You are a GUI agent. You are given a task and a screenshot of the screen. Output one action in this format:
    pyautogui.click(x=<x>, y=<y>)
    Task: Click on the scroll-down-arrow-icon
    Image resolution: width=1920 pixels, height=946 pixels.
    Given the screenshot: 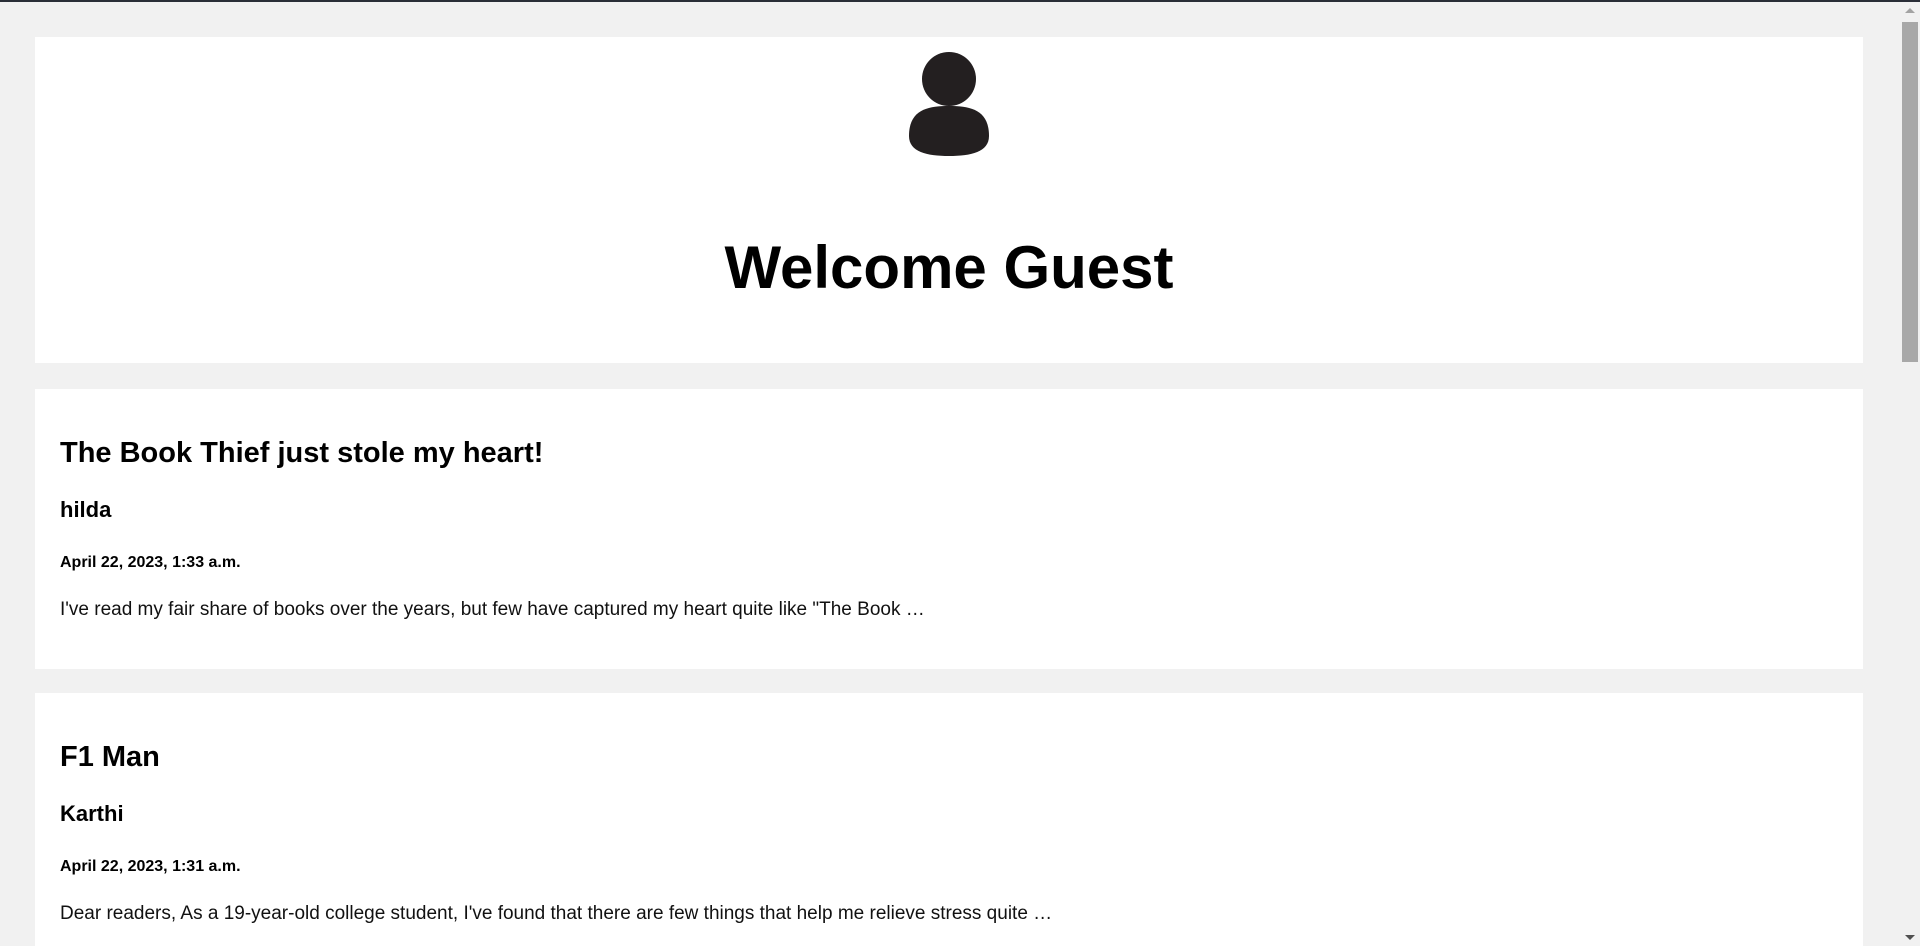 What is the action you would take?
    pyautogui.click(x=1910, y=937)
    